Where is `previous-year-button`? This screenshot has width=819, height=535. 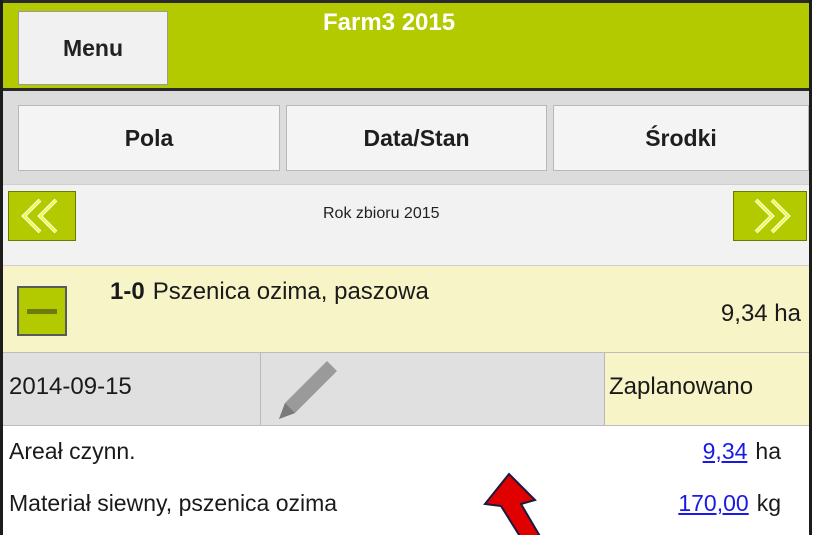 previous-year-button is located at coordinates (42, 216).